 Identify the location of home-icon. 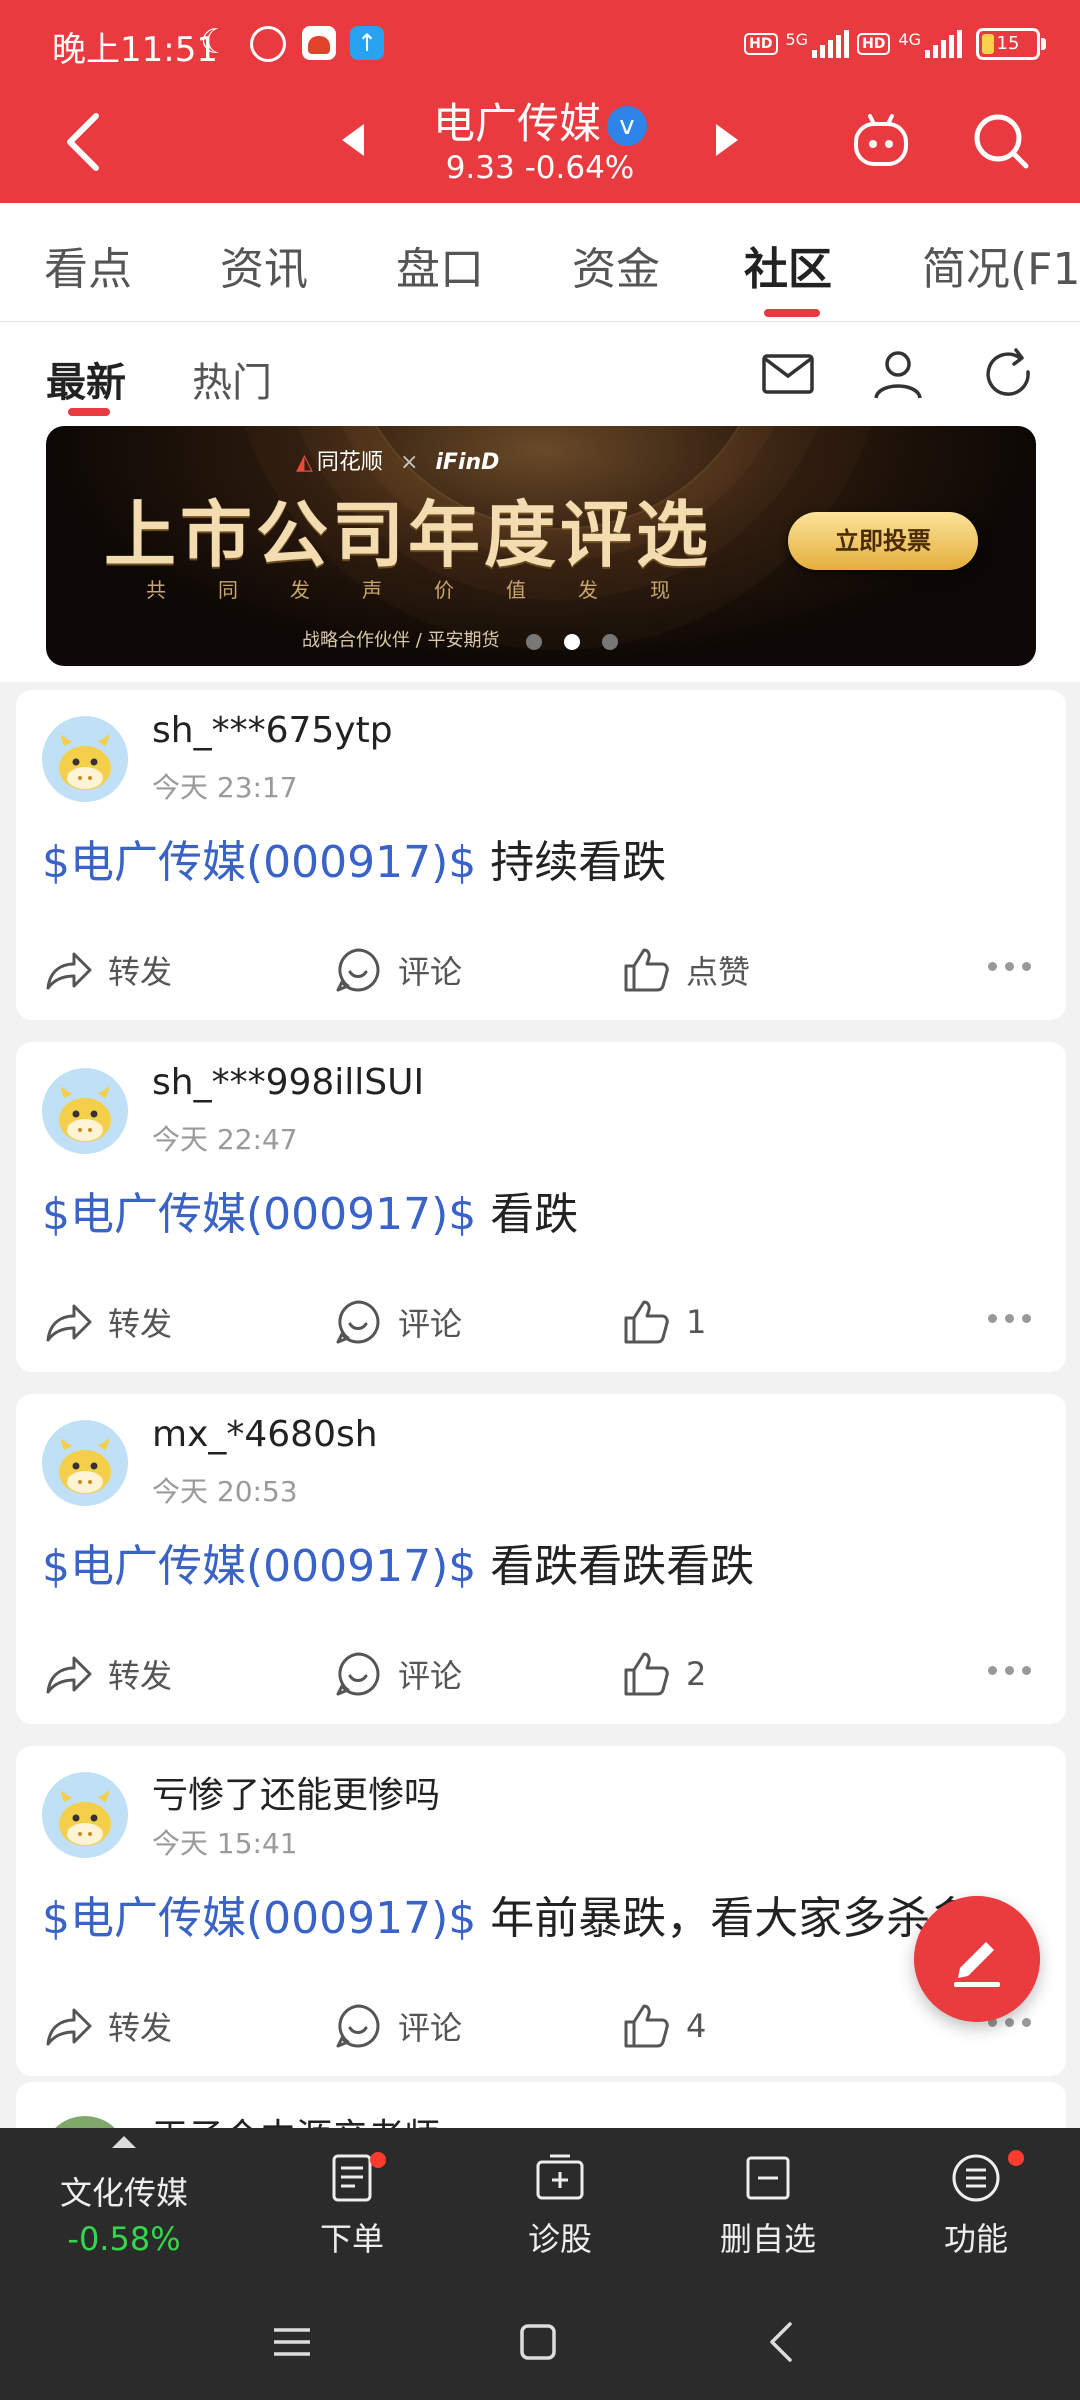
(538, 2342).